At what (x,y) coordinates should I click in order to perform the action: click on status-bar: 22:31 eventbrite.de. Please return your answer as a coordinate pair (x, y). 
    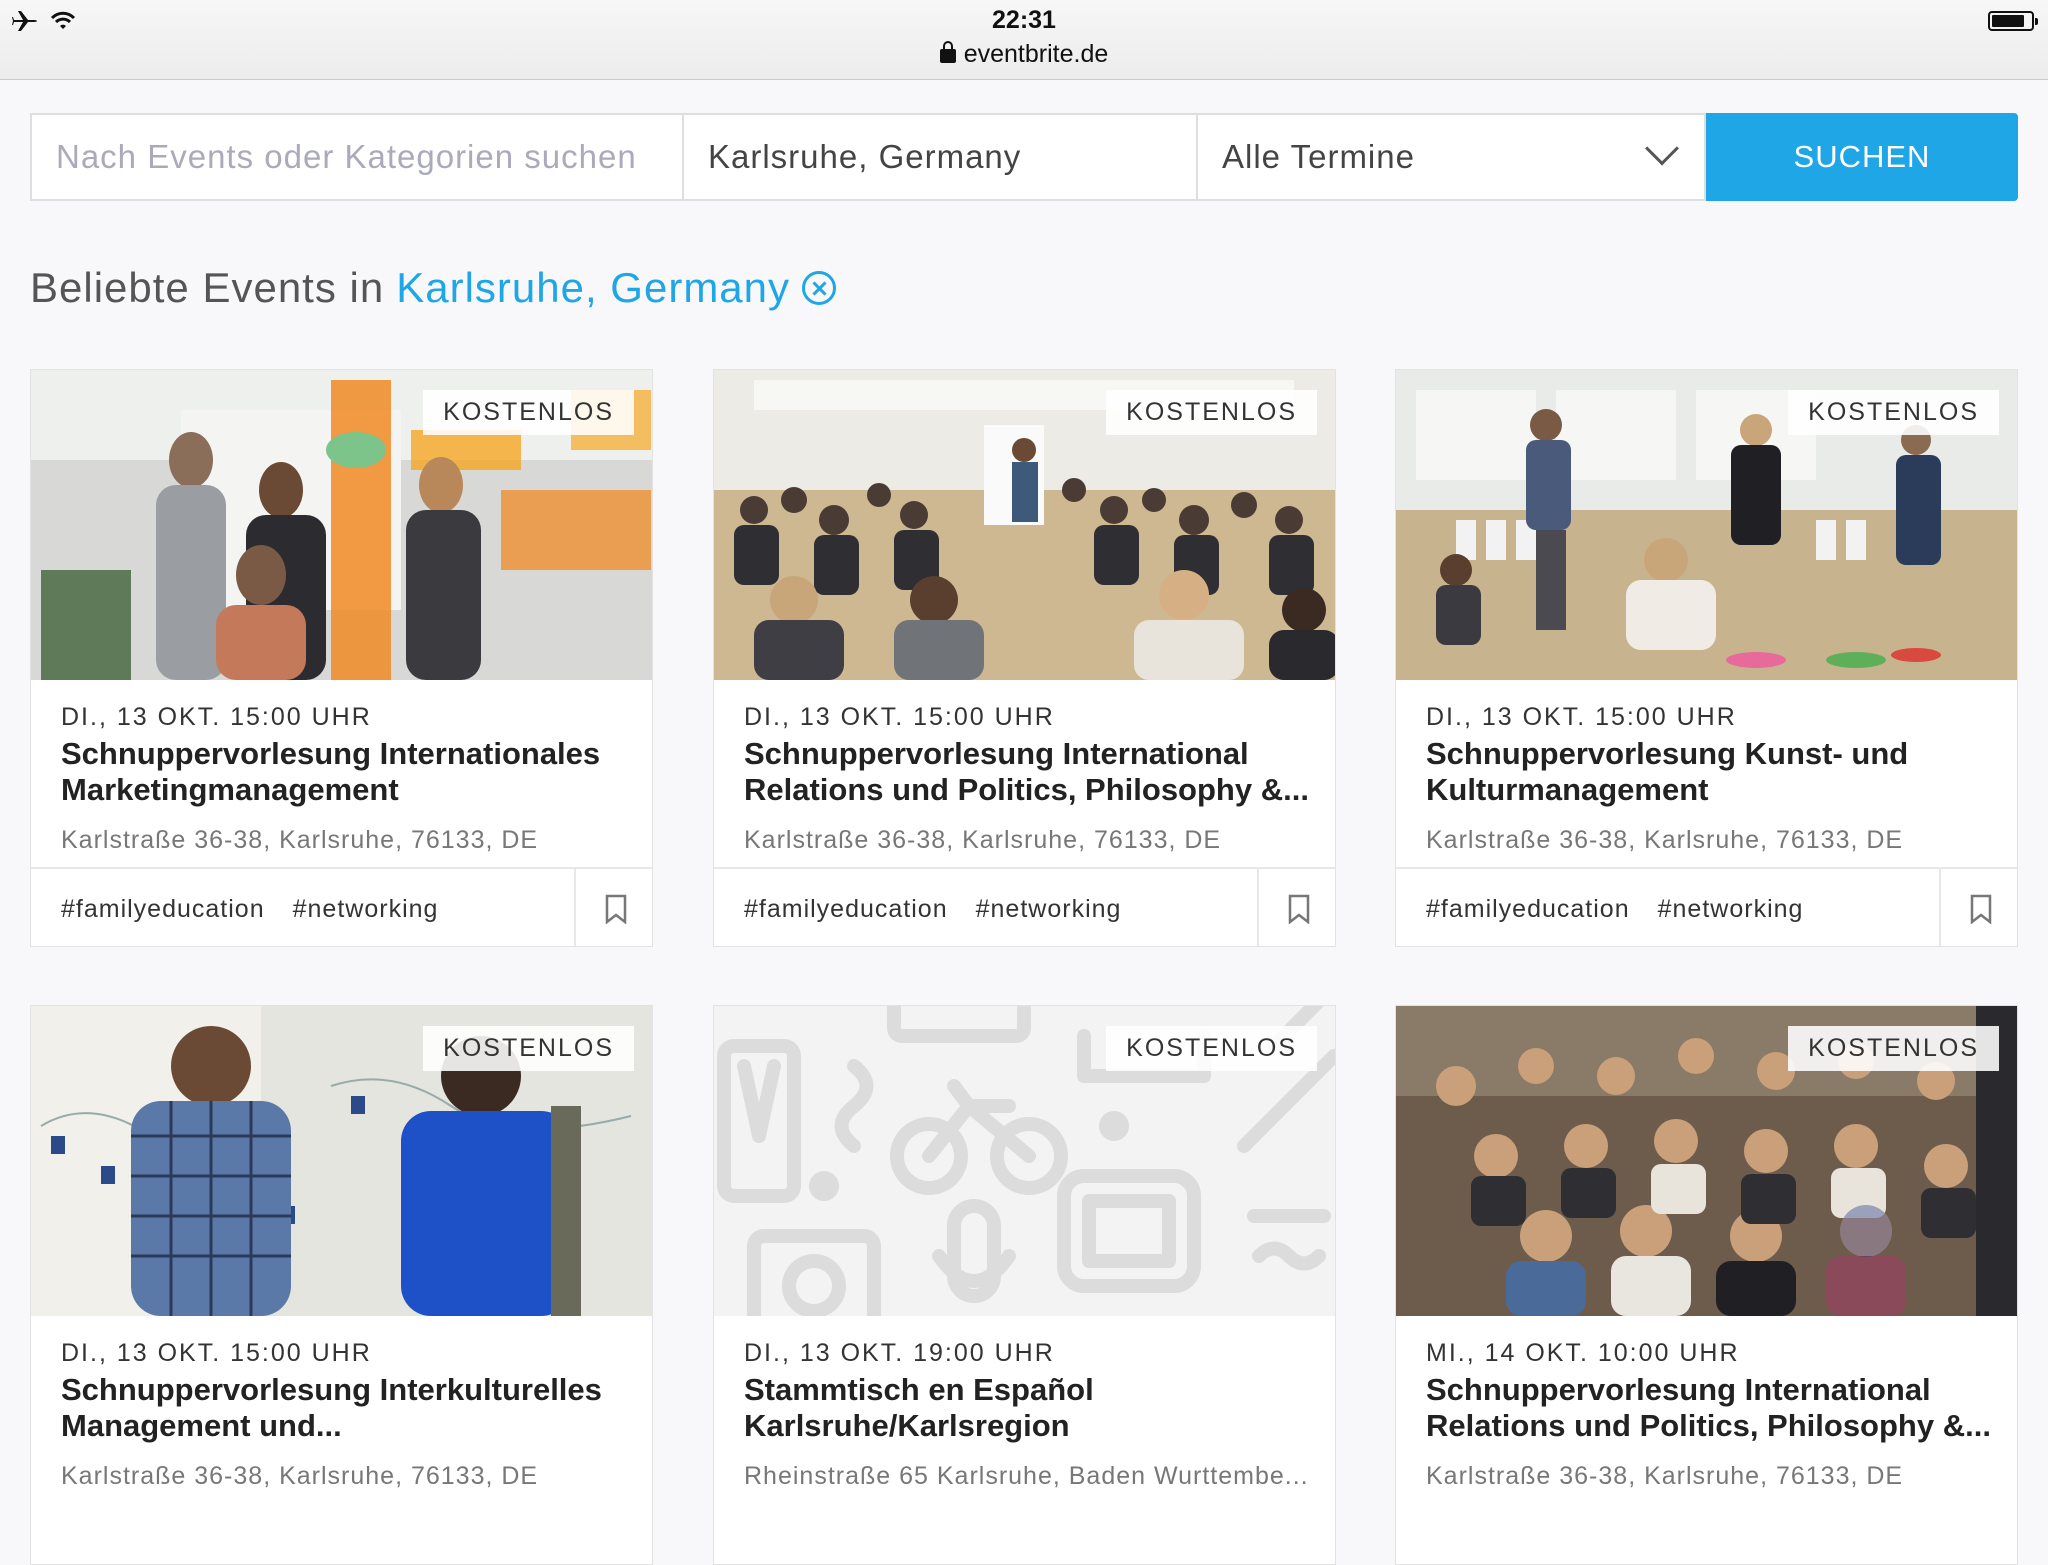
    Looking at the image, I should click on (1024, 40).